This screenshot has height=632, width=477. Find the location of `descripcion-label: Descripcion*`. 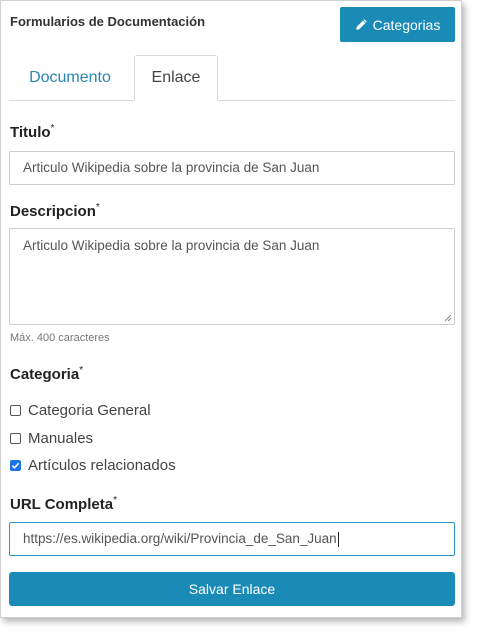

descripcion-label: Descripcion* is located at coordinates (55, 211).